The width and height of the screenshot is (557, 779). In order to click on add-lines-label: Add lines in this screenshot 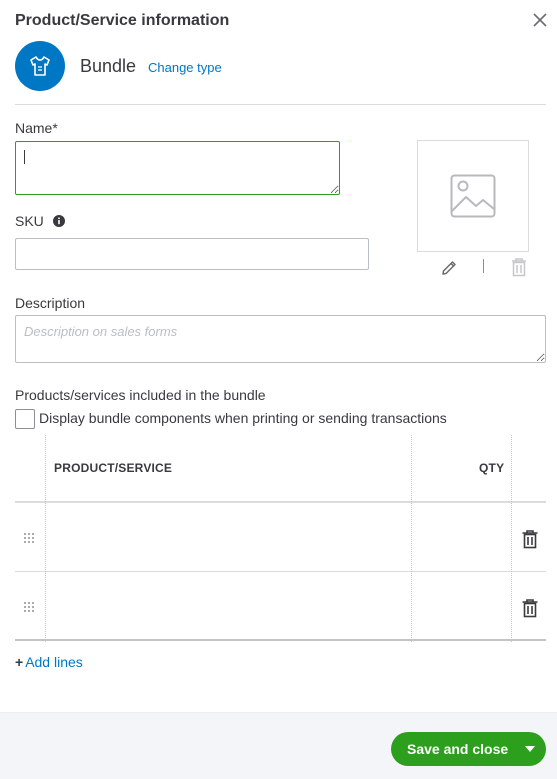, I will do `click(54, 662)`.